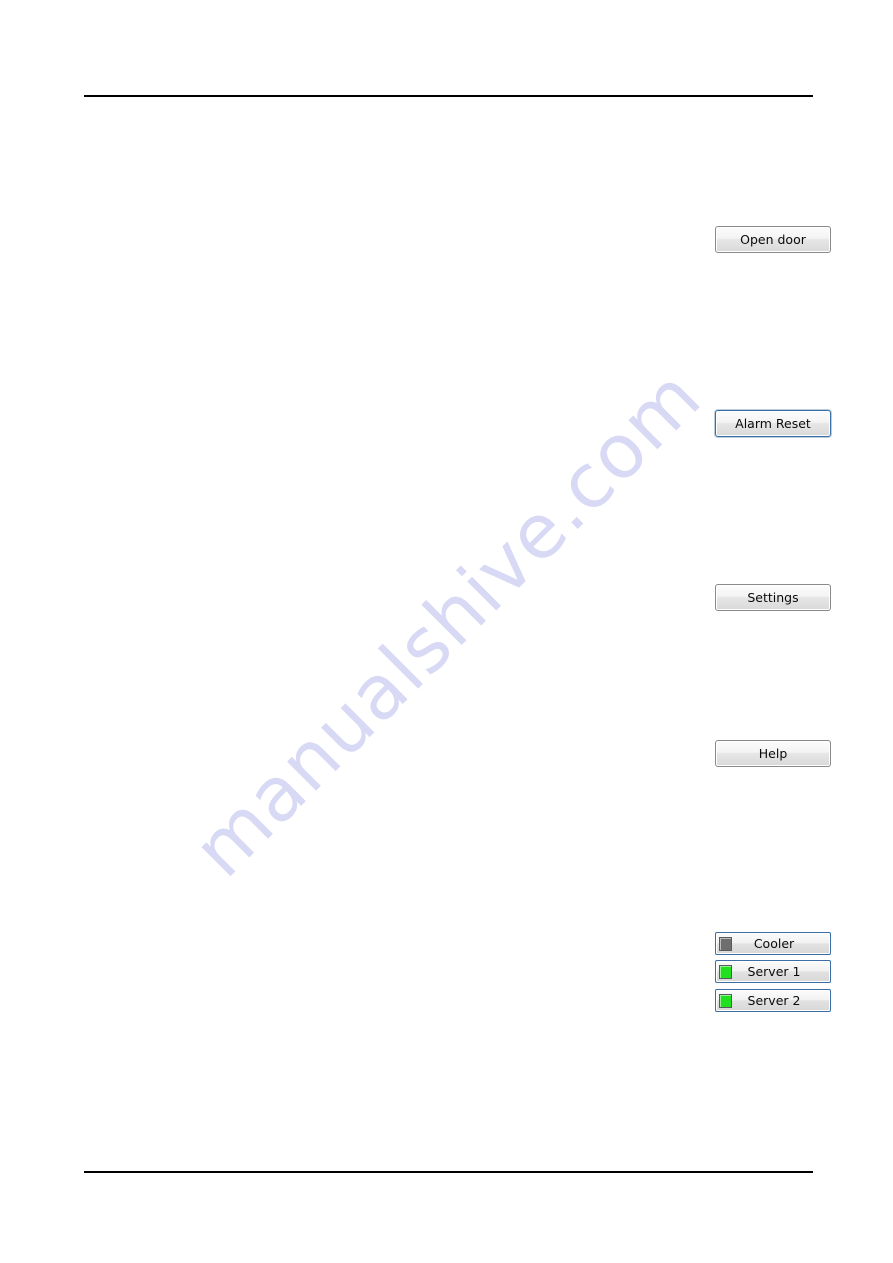  I want to click on open-door-button: Open door, so click(773, 239).